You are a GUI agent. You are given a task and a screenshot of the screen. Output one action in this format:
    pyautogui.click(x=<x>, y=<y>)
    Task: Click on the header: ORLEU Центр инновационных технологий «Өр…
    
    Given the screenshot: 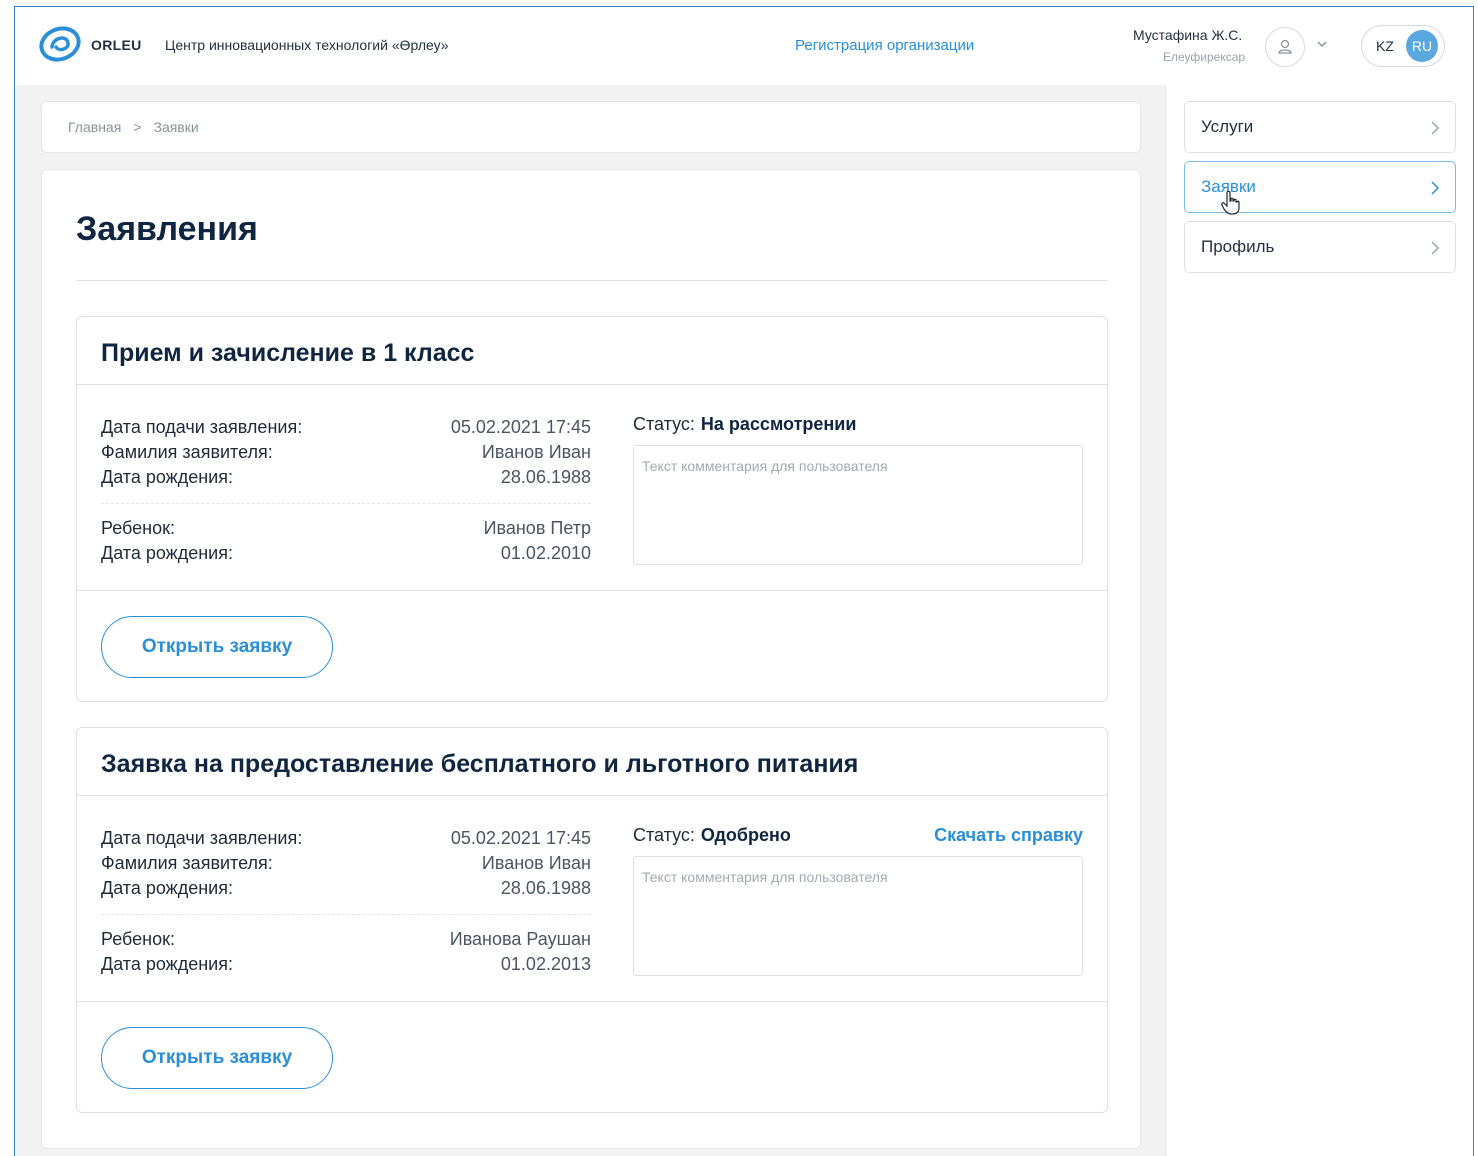 What is the action you would take?
    pyautogui.click(x=744, y=46)
    